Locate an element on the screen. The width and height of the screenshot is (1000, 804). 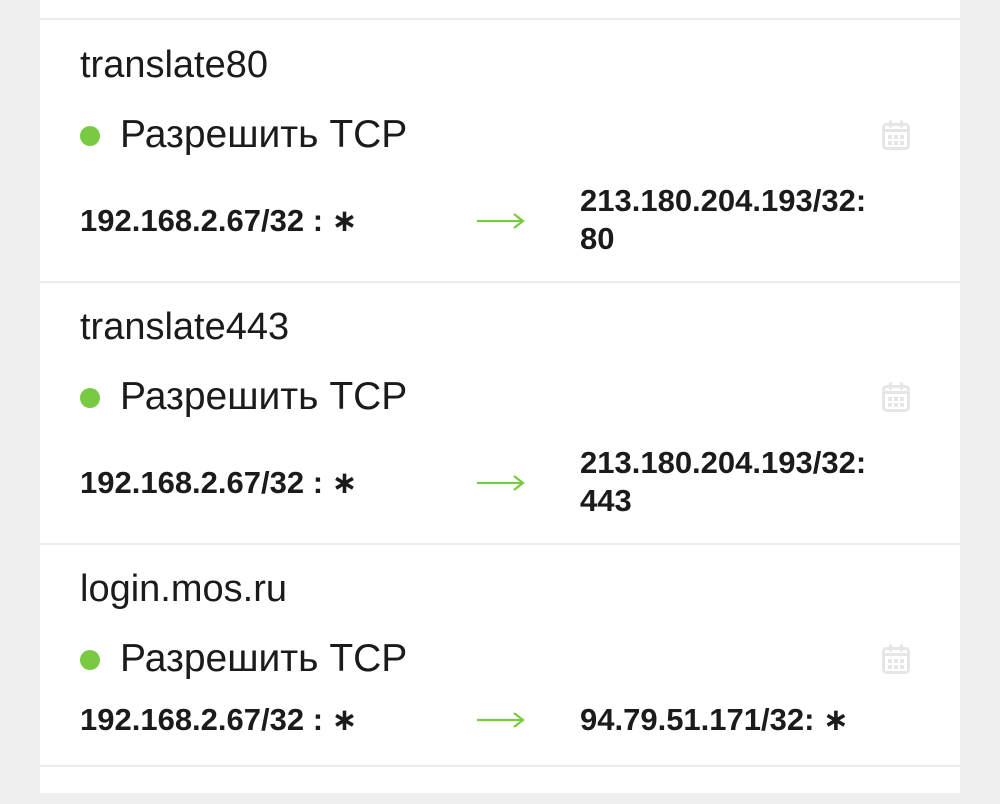
destination-address-line: 94.79.51.171/32: ∗ is located at coordinates (715, 719).